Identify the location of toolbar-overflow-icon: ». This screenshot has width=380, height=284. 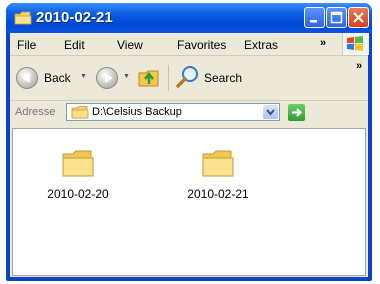
(359, 66).